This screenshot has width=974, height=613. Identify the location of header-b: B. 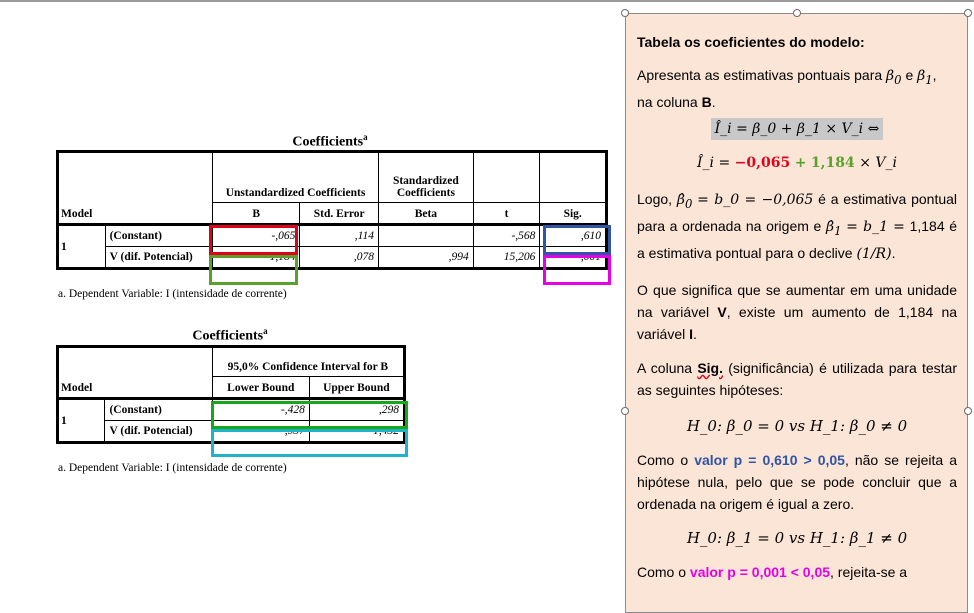
(256, 214).